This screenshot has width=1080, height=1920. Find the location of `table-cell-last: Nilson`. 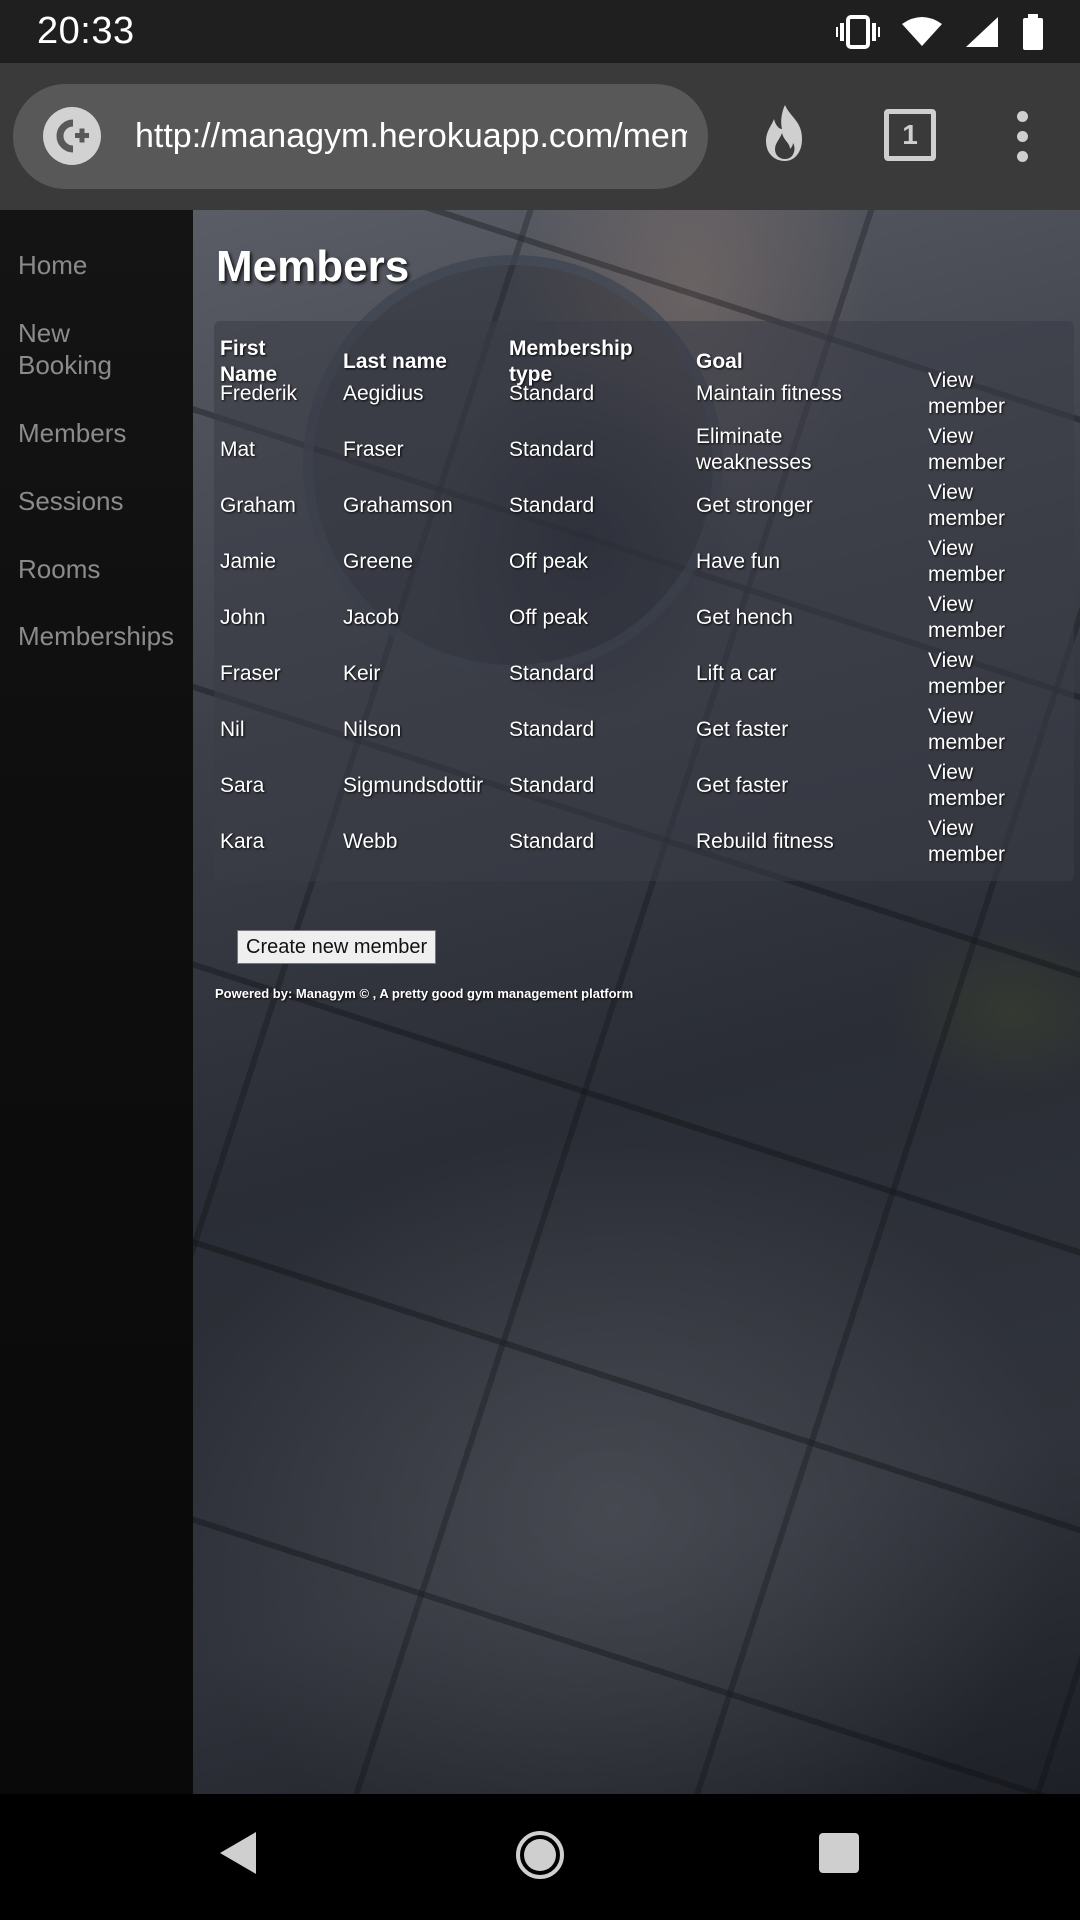

table-cell-last: Nilson is located at coordinates (372, 729).